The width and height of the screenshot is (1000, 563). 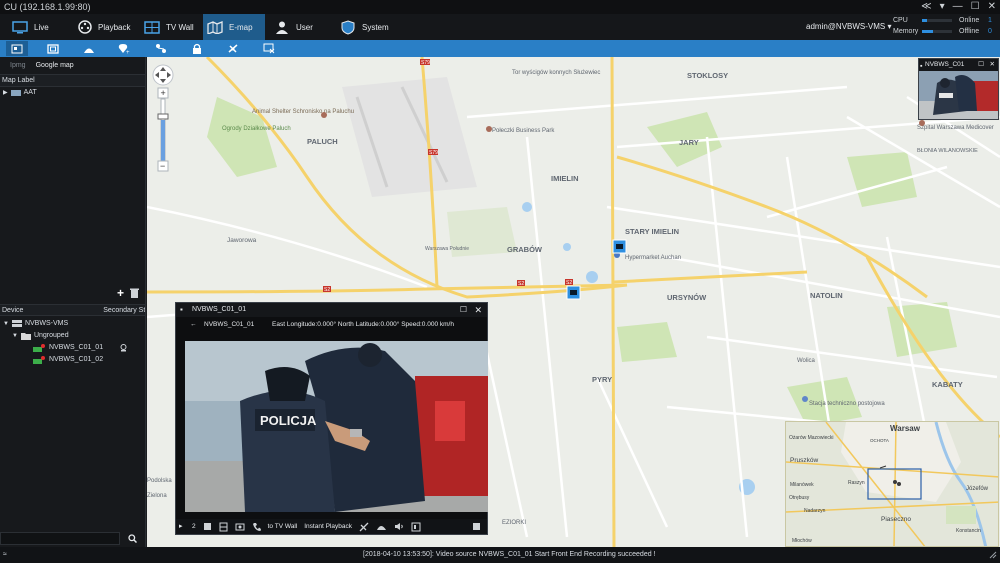 What do you see at coordinates (60, 538) in the screenshot?
I see `device-search-input` at bounding box center [60, 538].